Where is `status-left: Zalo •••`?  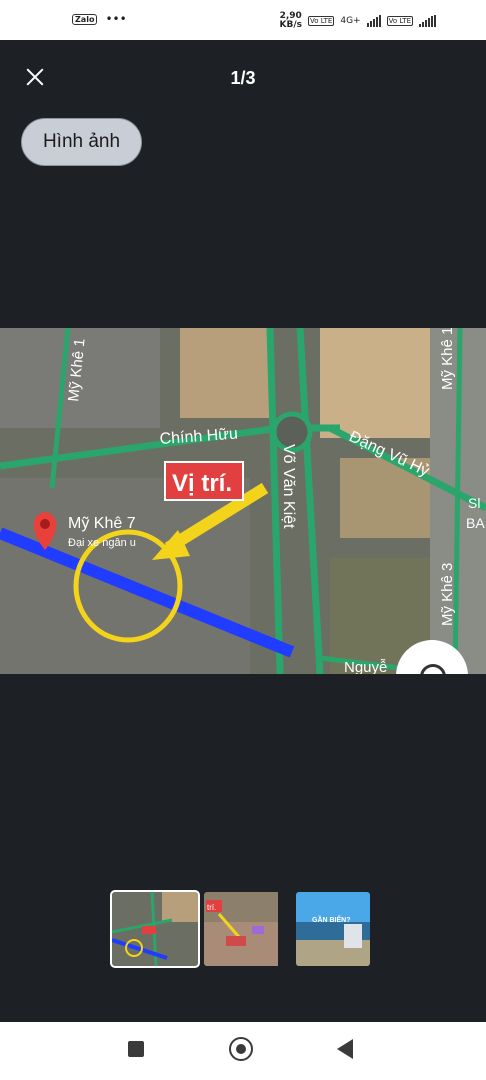 status-left: Zalo ••• is located at coordinates (99, 19).